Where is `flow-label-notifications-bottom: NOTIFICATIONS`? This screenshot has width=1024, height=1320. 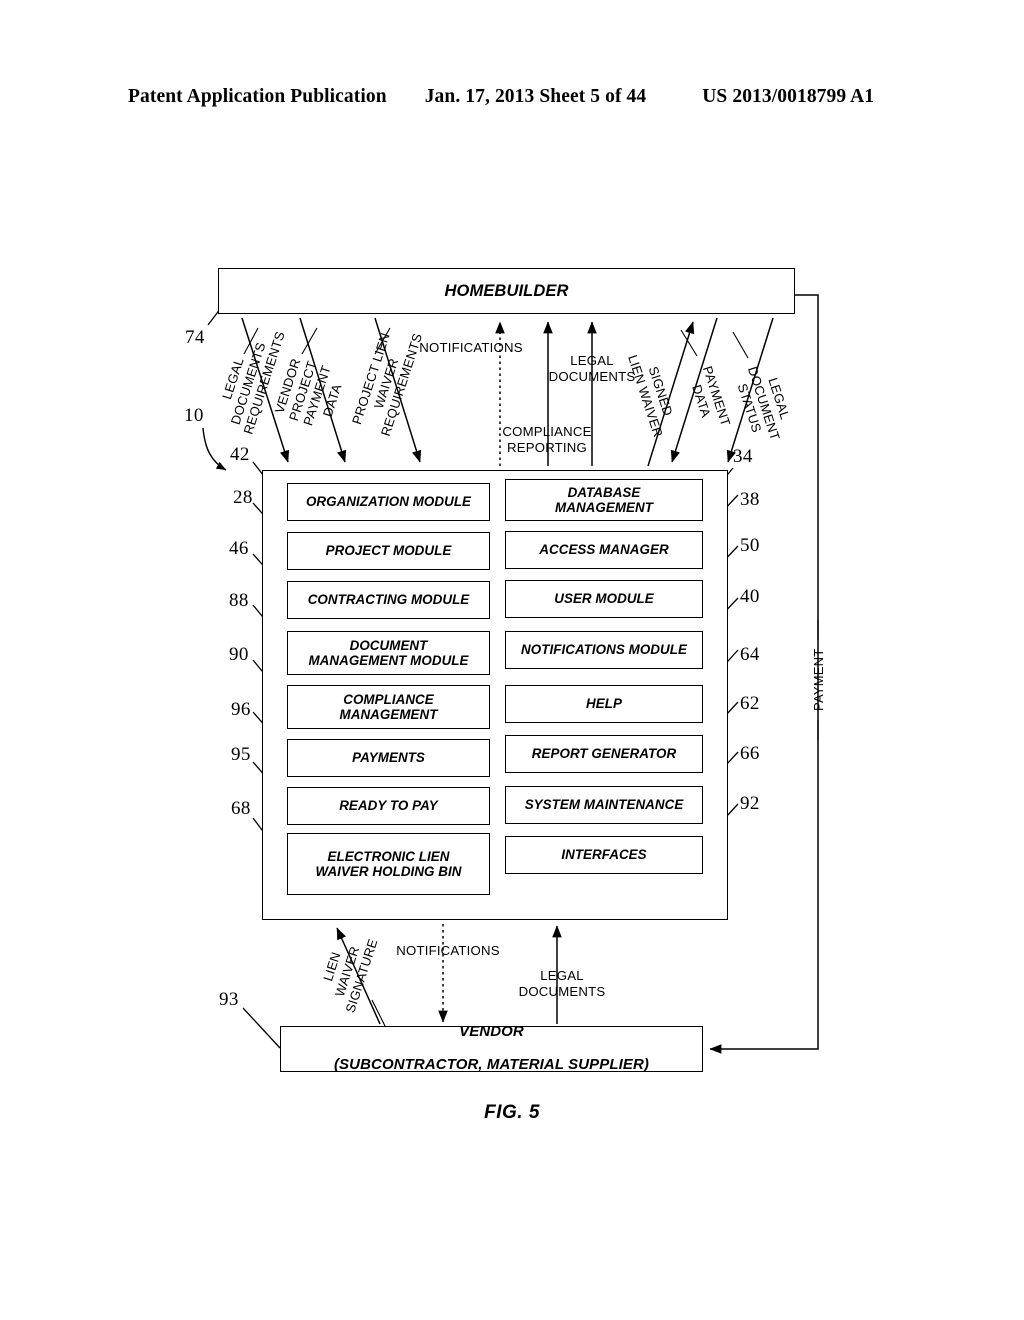 flow-label-notifications-bottom: NOTIFICATIONS is located at coordinates (448, 950).